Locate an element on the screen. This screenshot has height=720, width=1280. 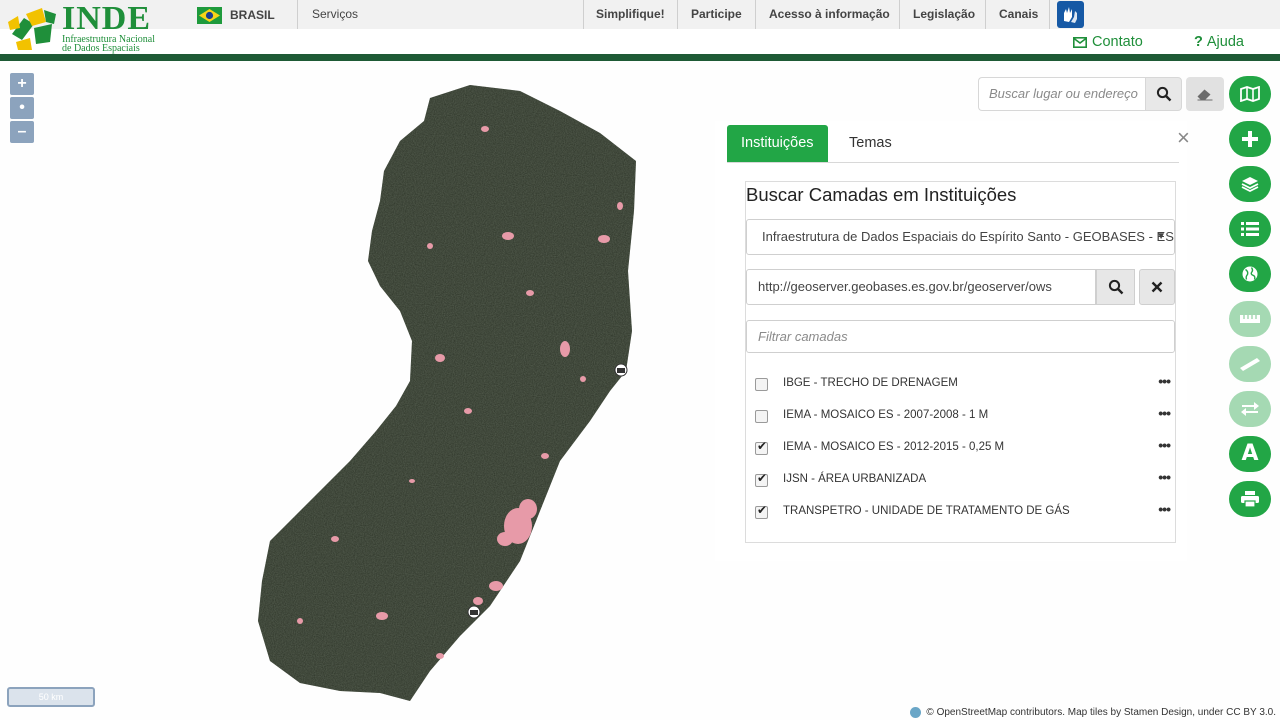
web-services-button is located at coordinates (1250, 274).